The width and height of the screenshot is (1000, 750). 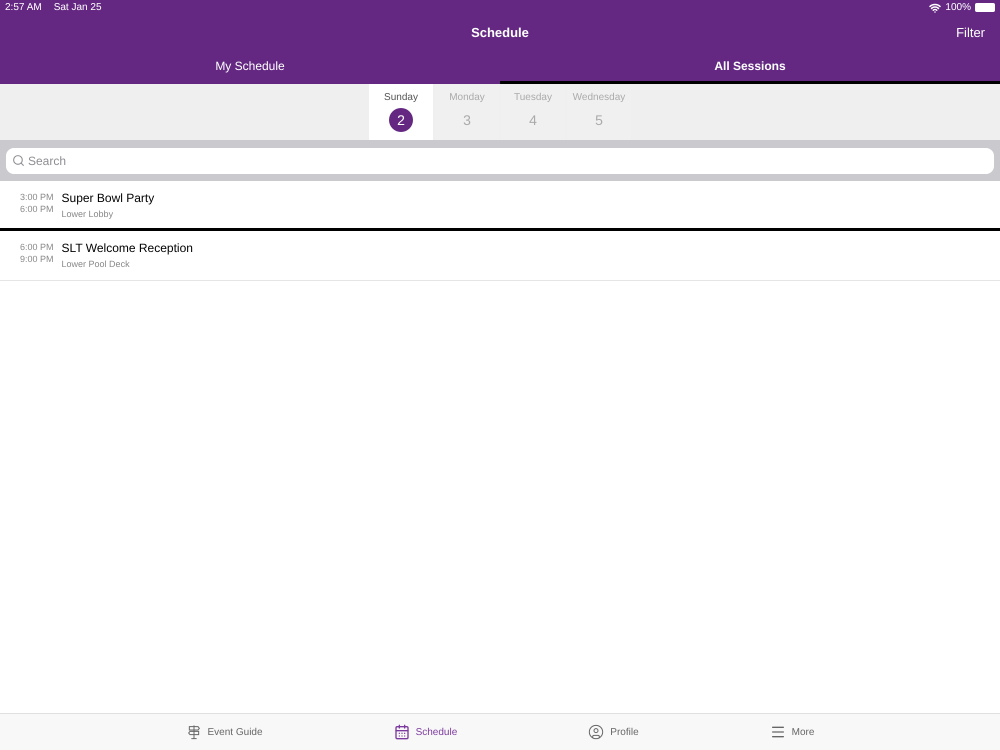 What do you see at coordinates (778, 732) in the screenshot?
I see `menu-icon` at bounding box center [778, 732].